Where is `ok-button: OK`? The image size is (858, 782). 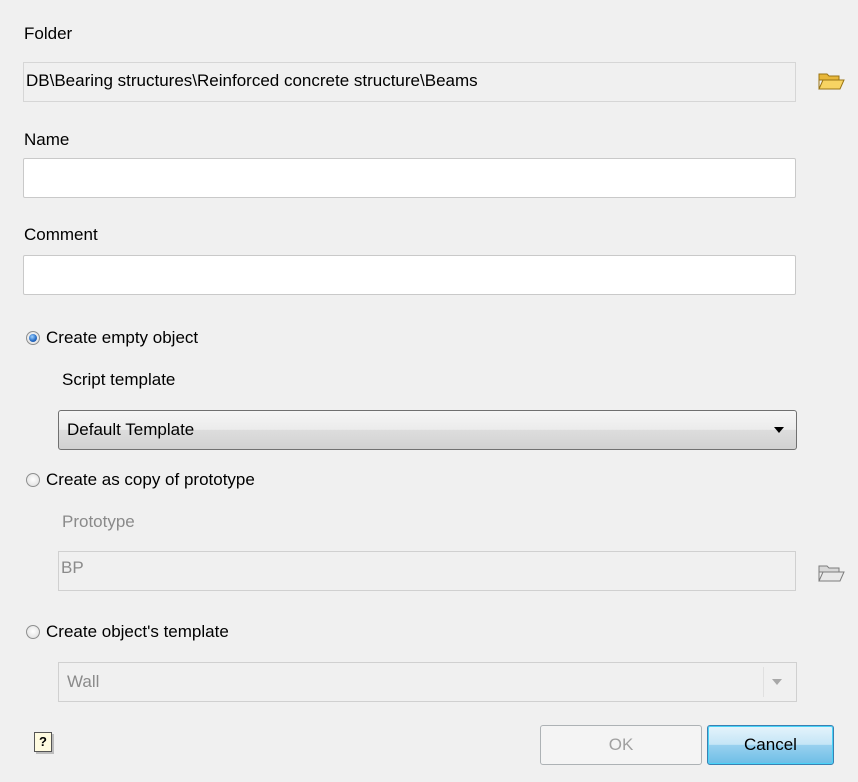
ok-button: OK is located at coordinates (621, 745).